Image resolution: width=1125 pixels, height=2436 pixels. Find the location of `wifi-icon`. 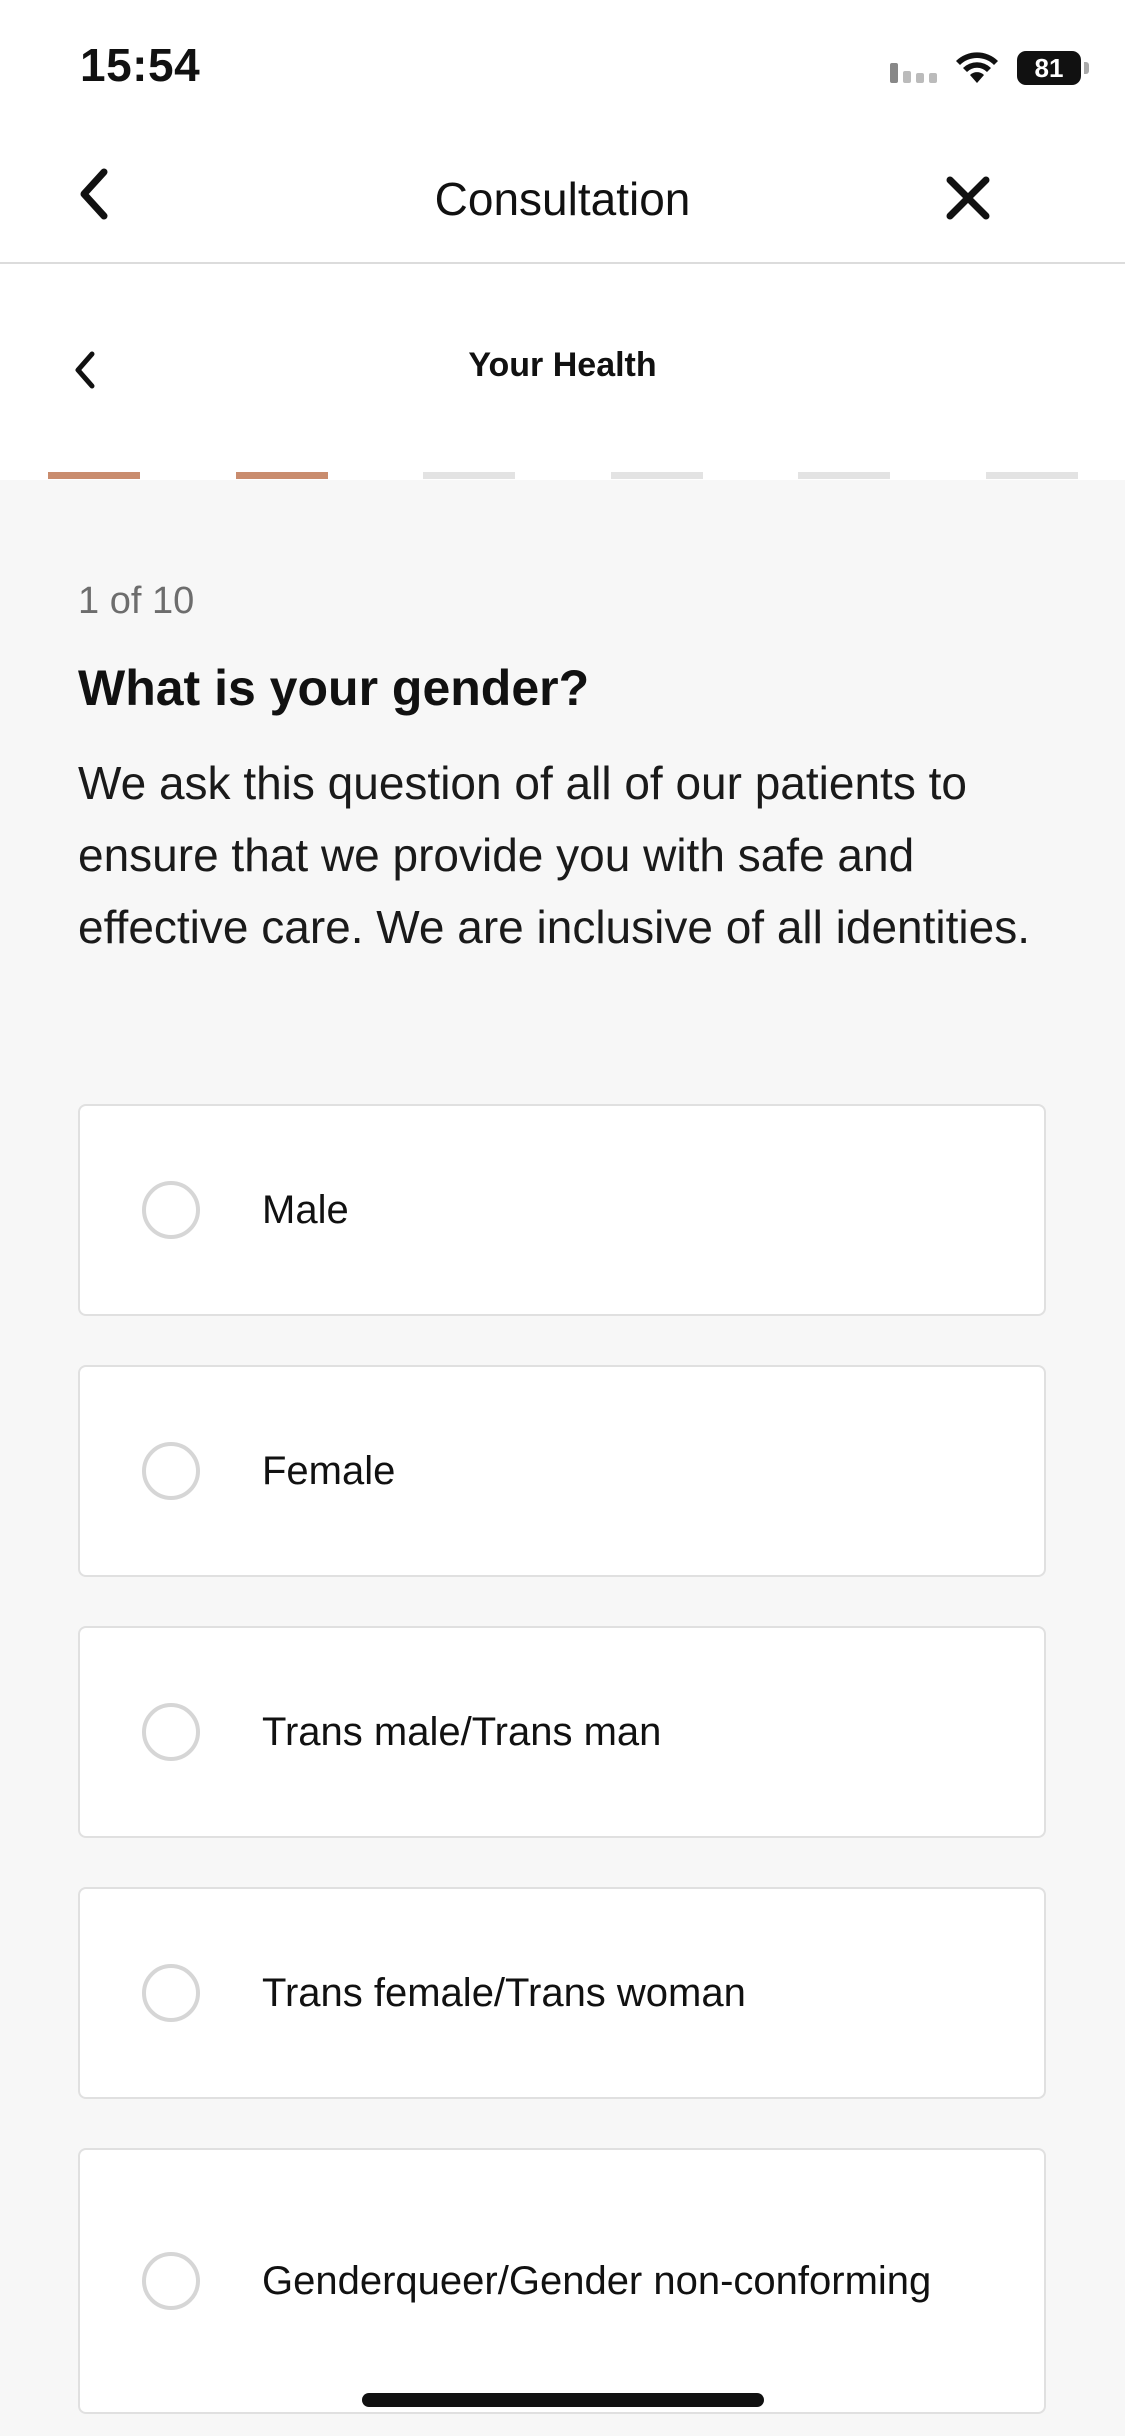

wifi-icon is located at coordinates (977, 67).